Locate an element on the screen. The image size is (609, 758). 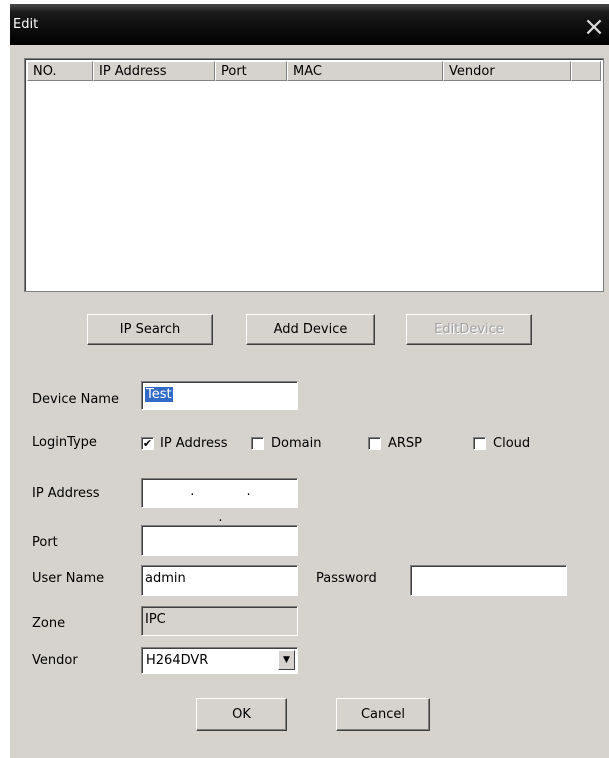
vendor-select: H264DVR ▼ is located at coordinates (219, 660).